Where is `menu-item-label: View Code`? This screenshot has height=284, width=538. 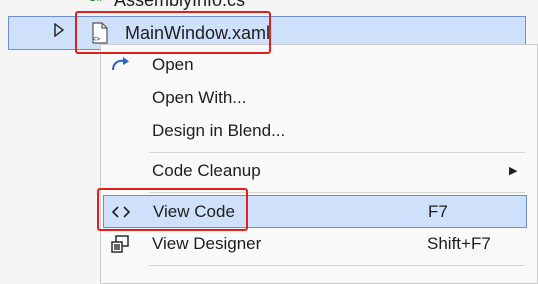 menu-item-label: View Code is located at coordinates (194, 211).